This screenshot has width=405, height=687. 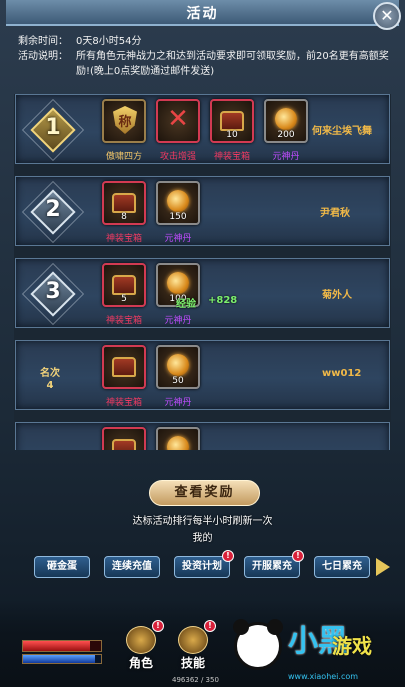 I want to click on title-bar: 活动, so click(x=202, y=13).